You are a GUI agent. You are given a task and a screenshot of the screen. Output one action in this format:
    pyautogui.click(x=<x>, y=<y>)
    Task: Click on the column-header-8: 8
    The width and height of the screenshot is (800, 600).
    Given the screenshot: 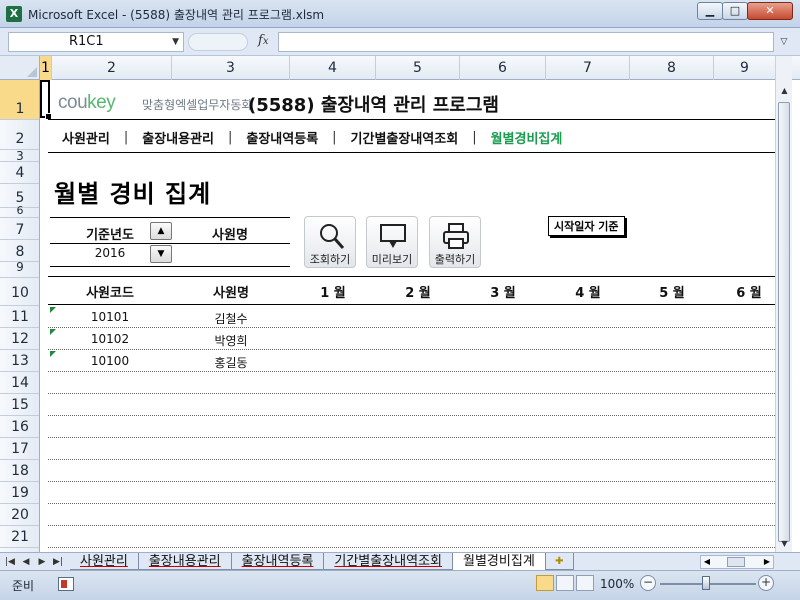 What is the action you would take?
    pyautogui.click(x=672, y=68)
    